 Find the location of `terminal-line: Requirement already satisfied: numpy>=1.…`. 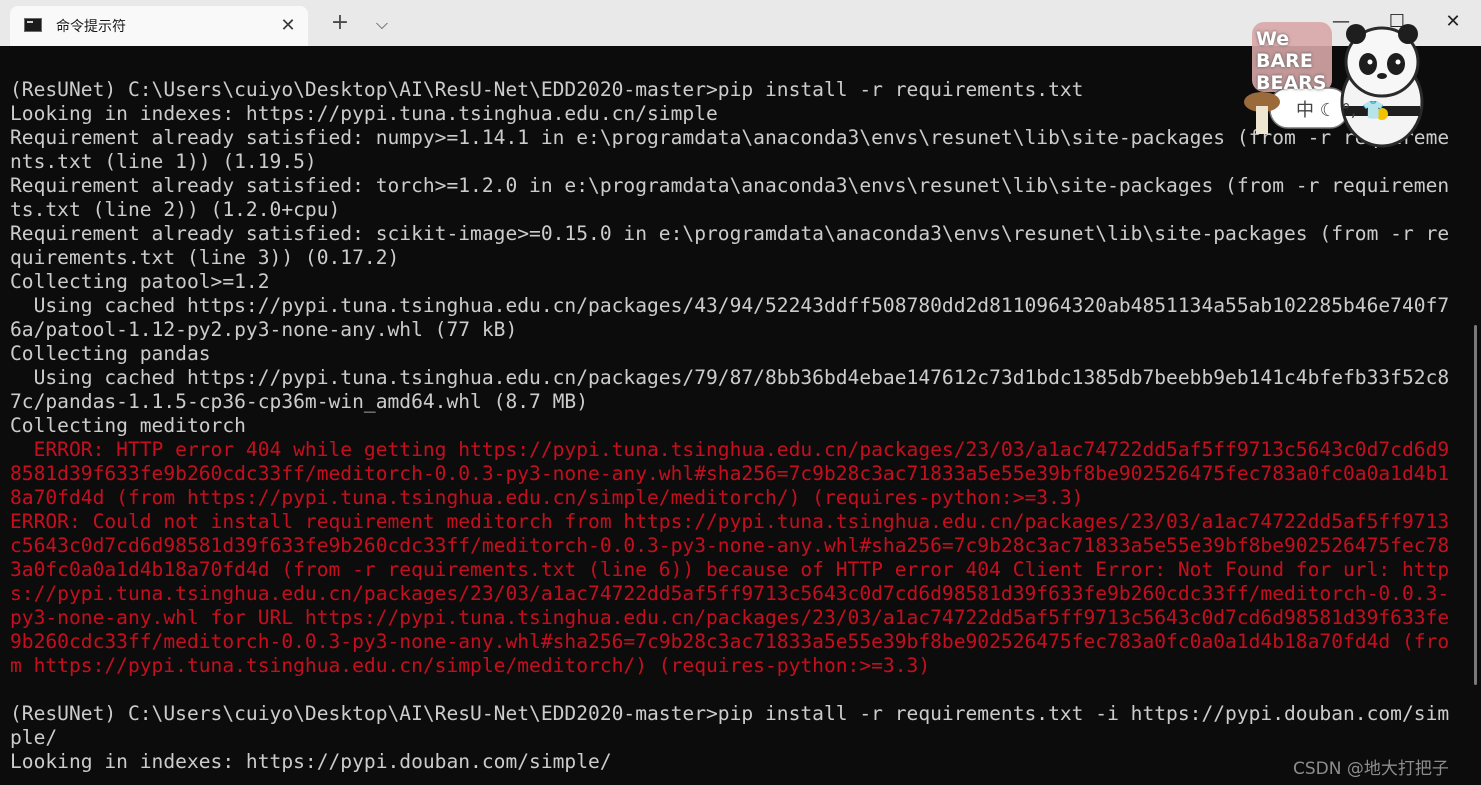

terminal-line: Requirement already satisfied: numpy>=1.… is located at coordinates (730, 149).